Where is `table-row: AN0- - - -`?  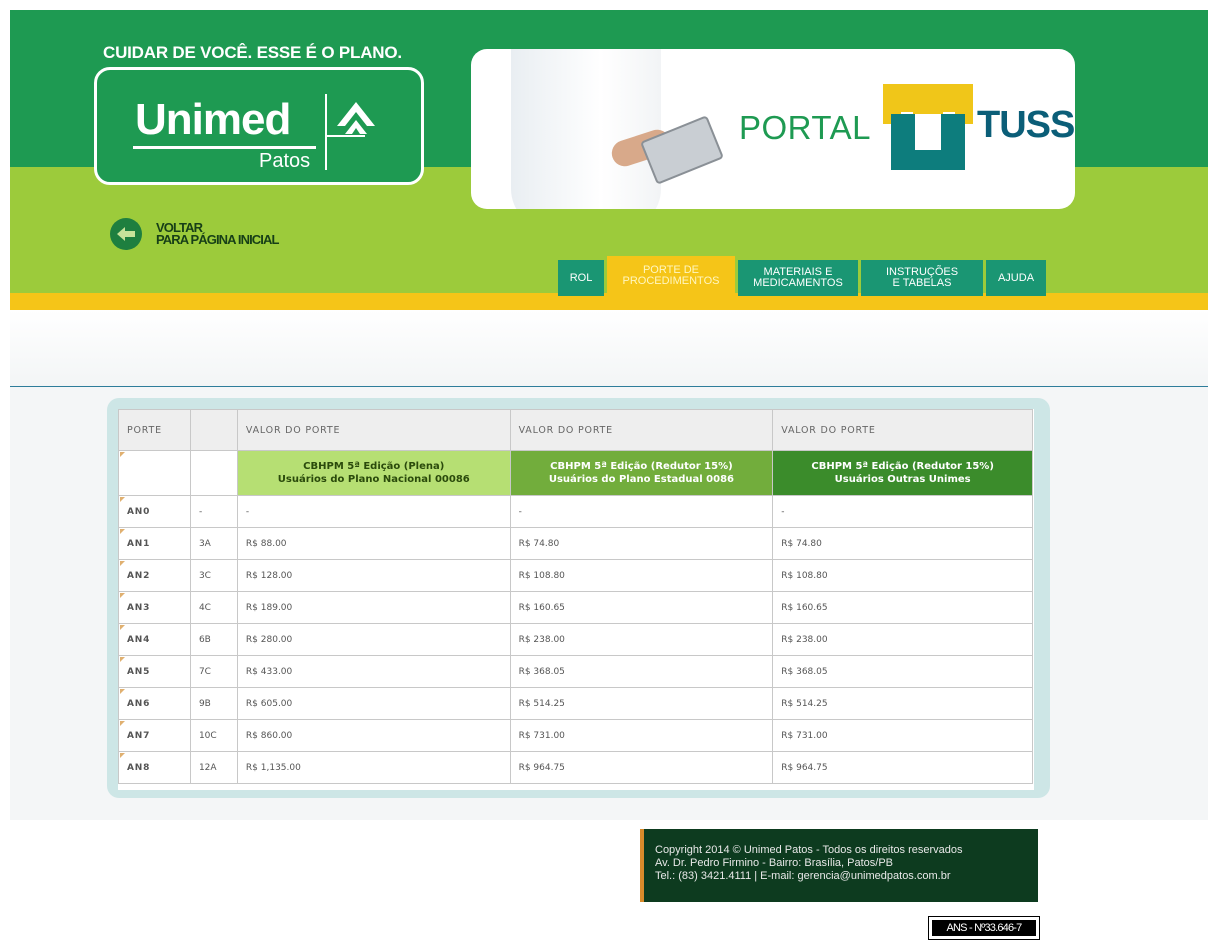 table-row: AN0- - - - is located at coordinates (575, 511).